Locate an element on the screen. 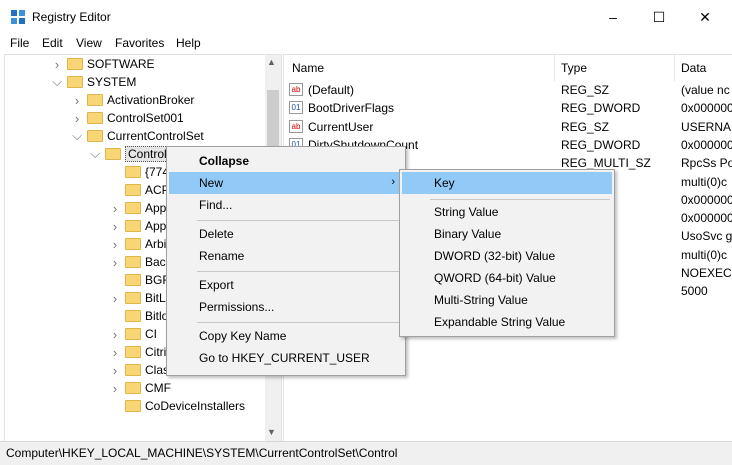  scroll-up-icon: ▲ is located at coordinates (271, 62).